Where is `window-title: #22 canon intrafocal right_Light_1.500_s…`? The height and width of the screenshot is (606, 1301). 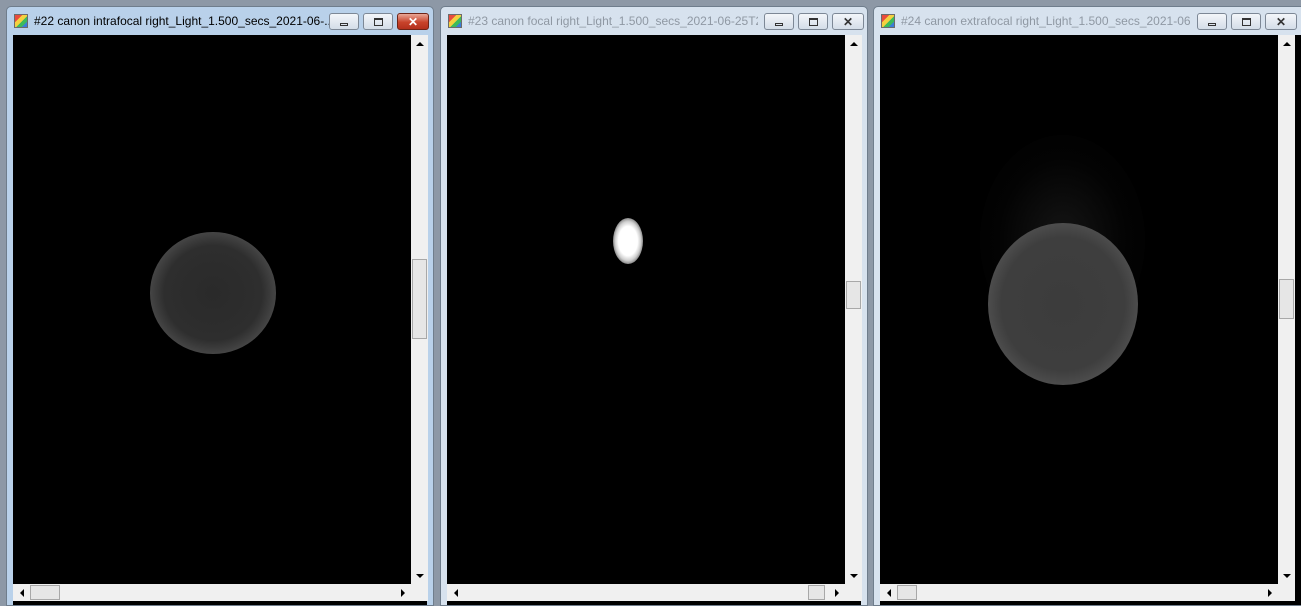
window-title: #22 canon intrafocal right_Light_1.500_s… is located at coordinates (182, 21).